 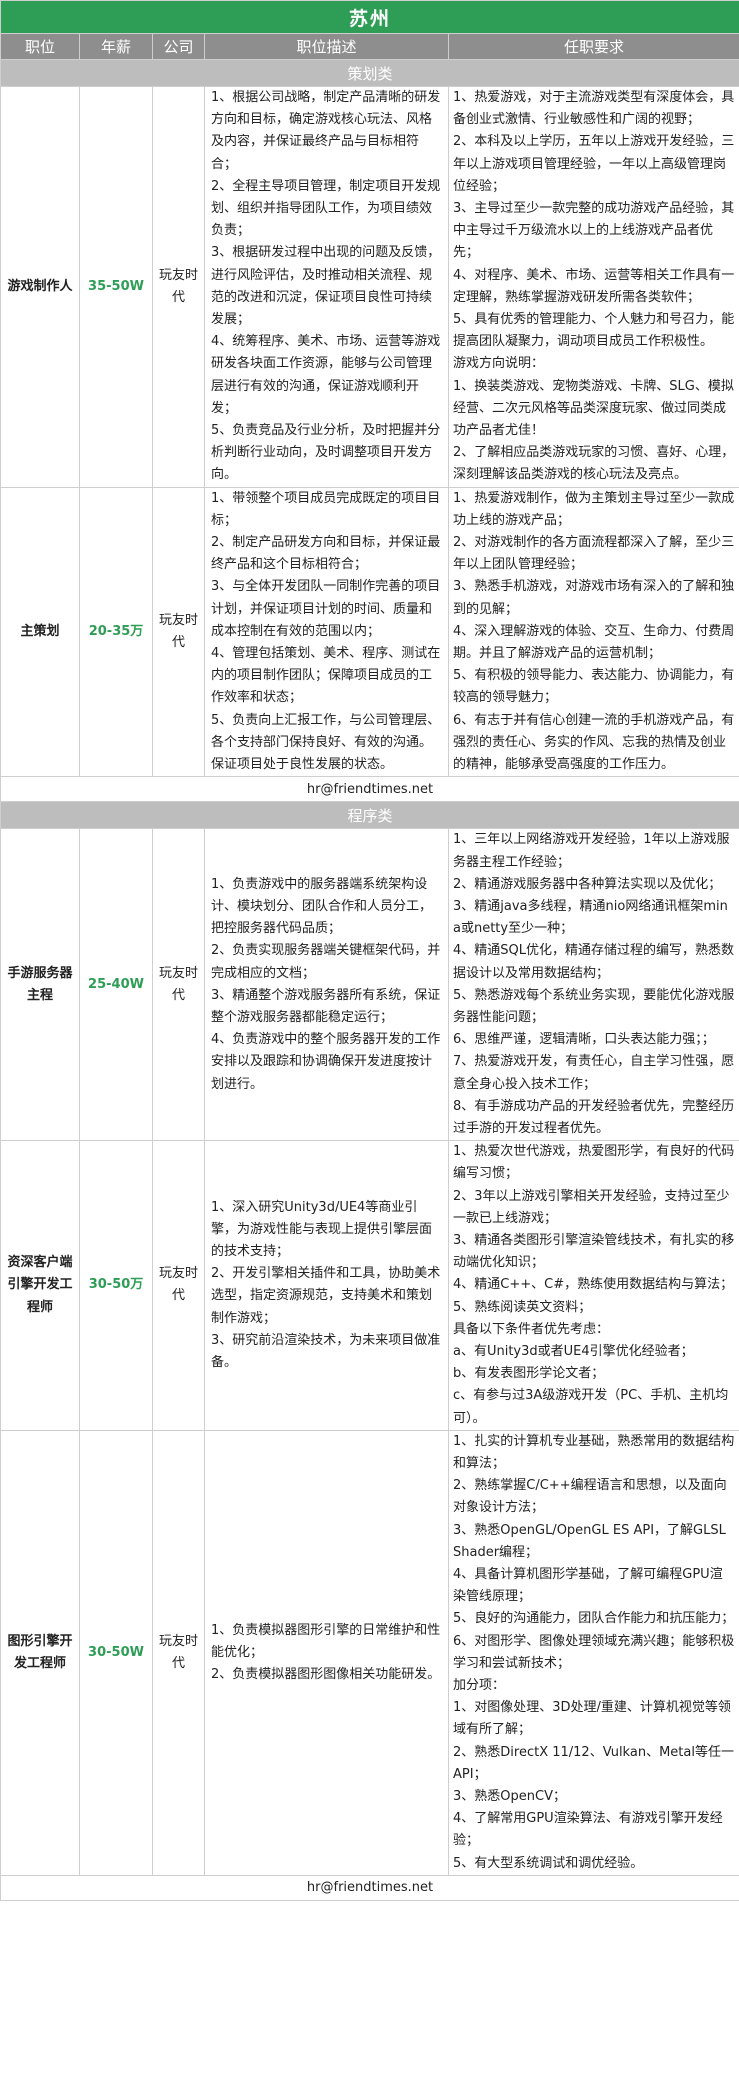 What do you see at coordinates (499, 364) in the screenshot?
I see `requirement-line: 游戏方向说明：` at bounding box center [499, 364].